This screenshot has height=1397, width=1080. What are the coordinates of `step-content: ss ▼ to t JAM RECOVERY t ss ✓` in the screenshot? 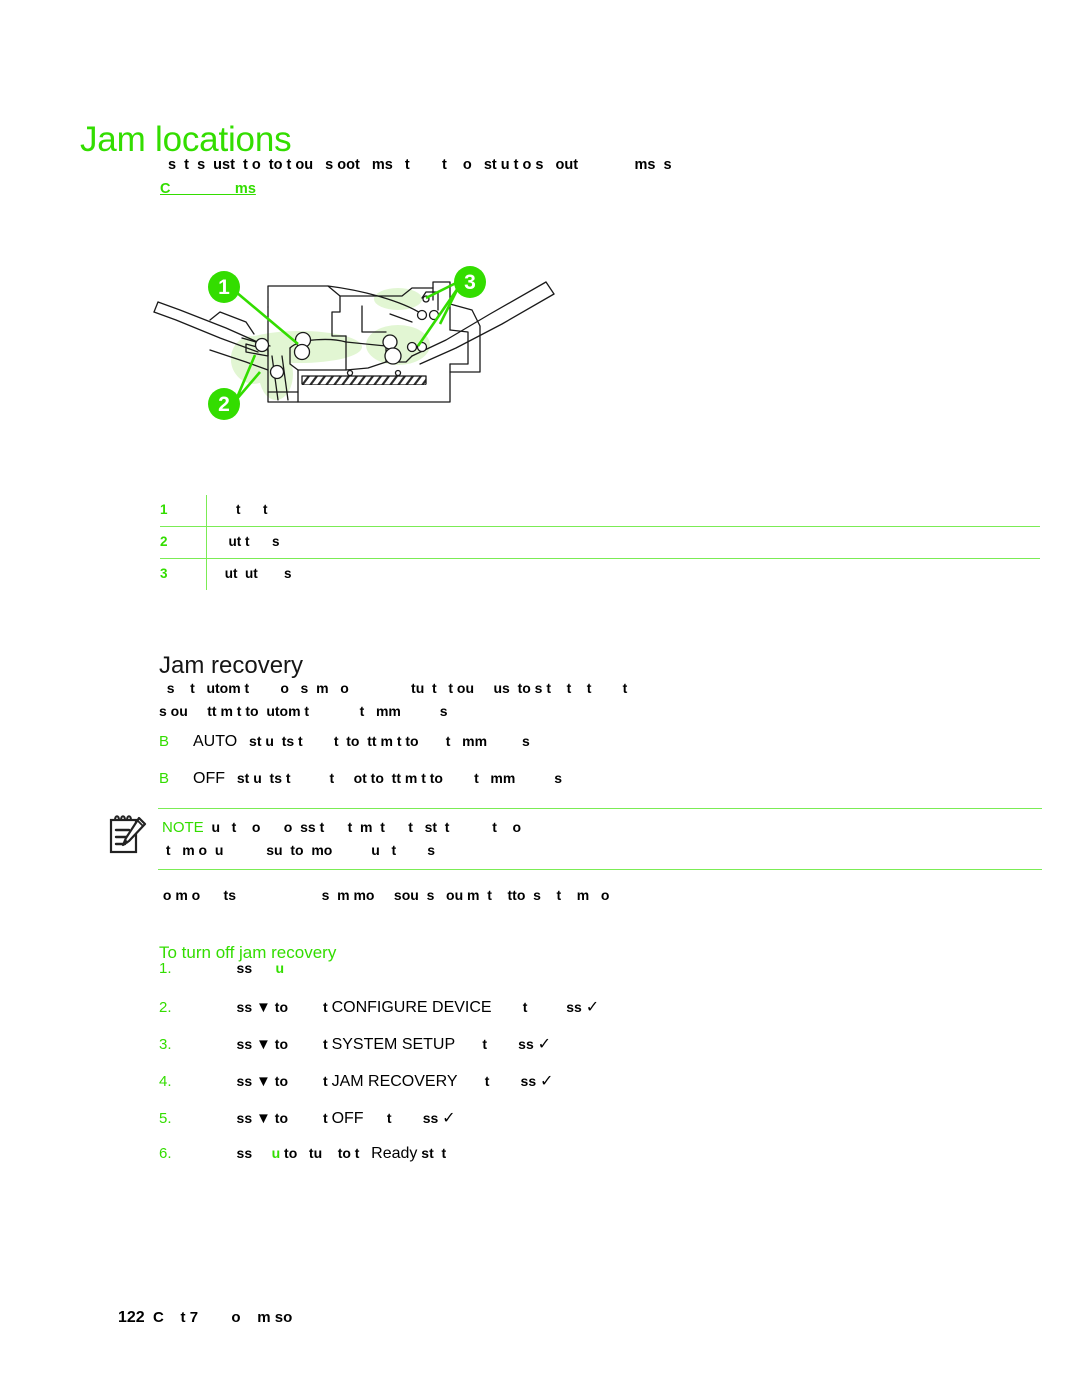 It's located at (387, 1081).